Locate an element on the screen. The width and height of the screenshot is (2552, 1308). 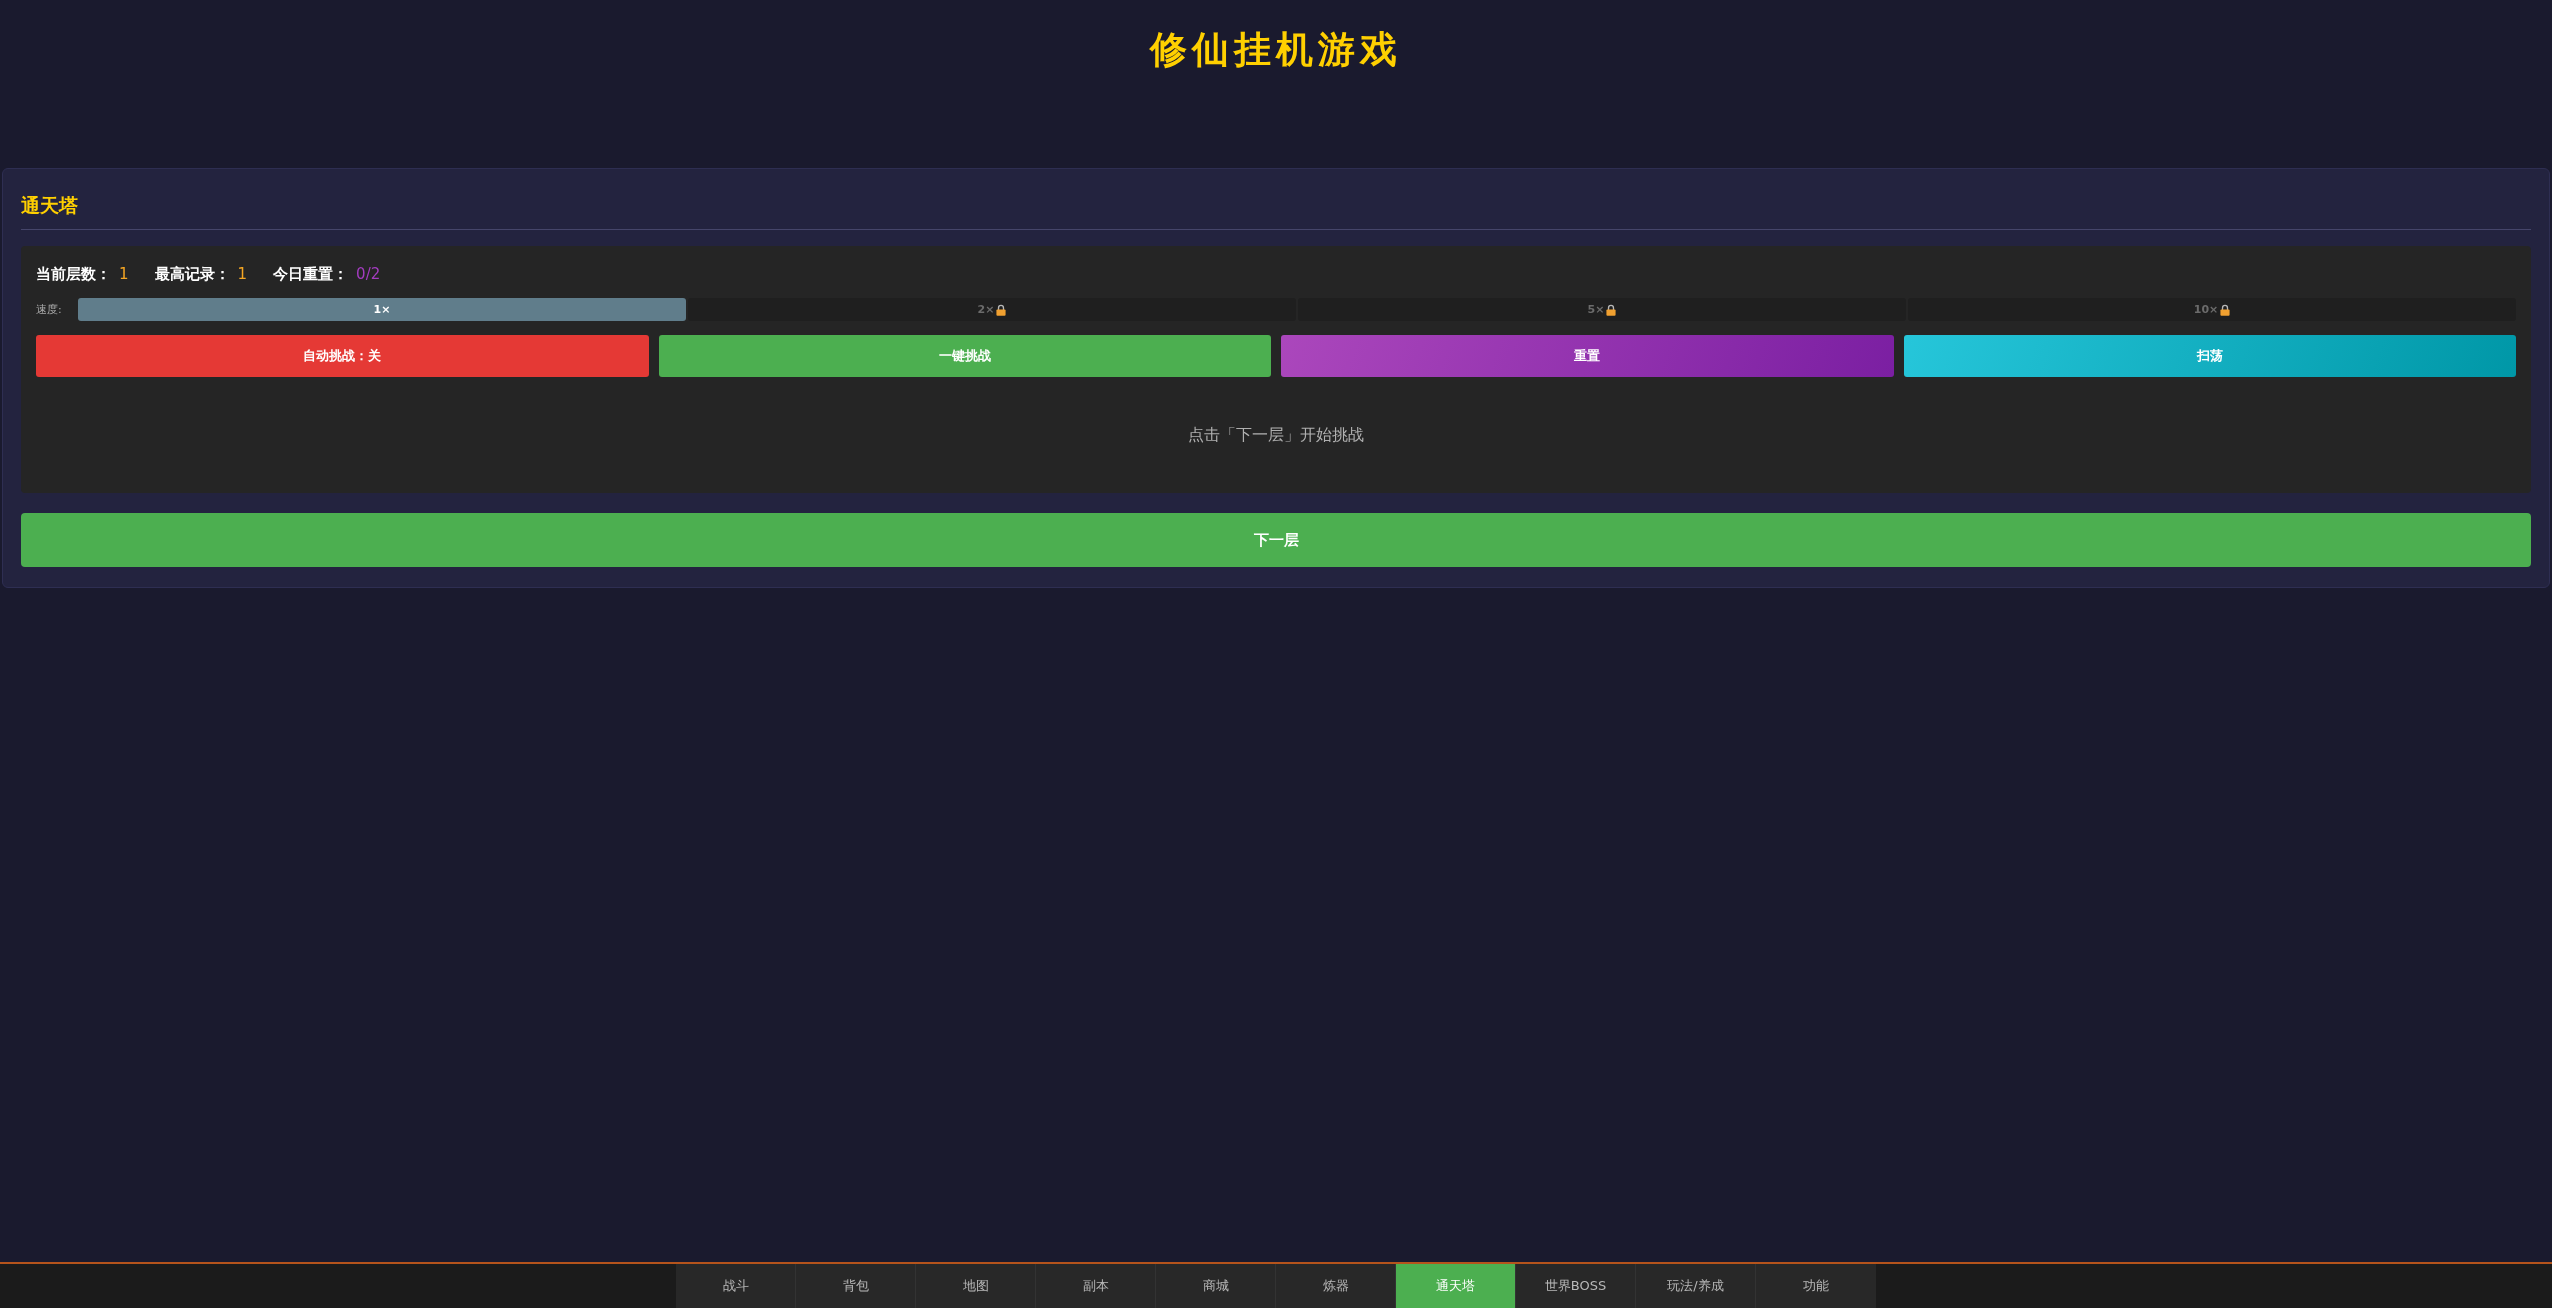
page-title: 修仙挂机游戏 is located at coordinates (1276, 48).